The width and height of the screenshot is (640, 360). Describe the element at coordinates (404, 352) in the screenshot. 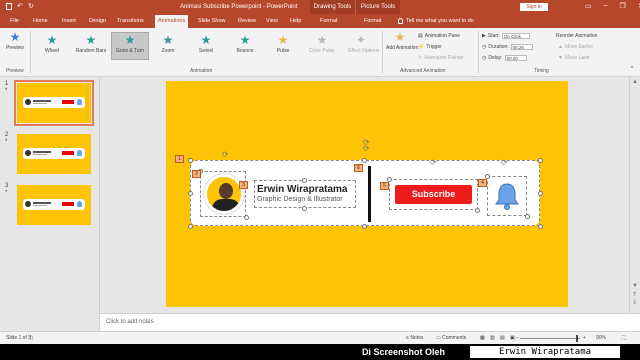

I see `banner-label: Di Screenshot Oleh` at that location.